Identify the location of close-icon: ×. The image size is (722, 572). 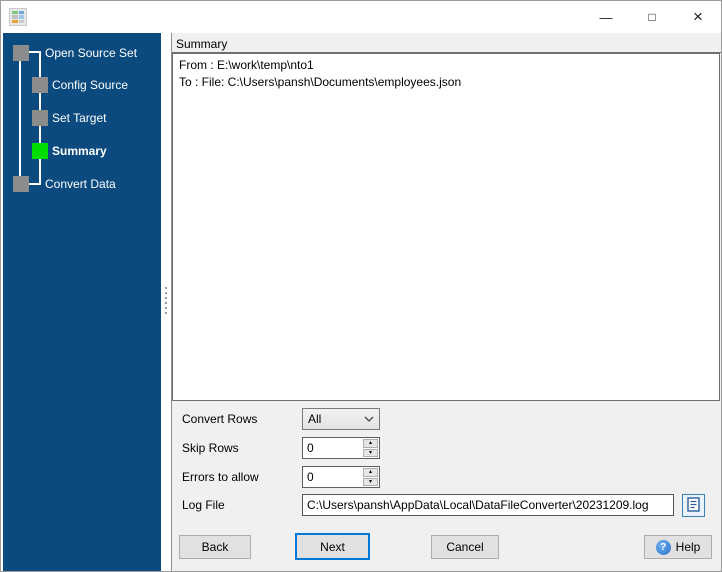
(698, 16).